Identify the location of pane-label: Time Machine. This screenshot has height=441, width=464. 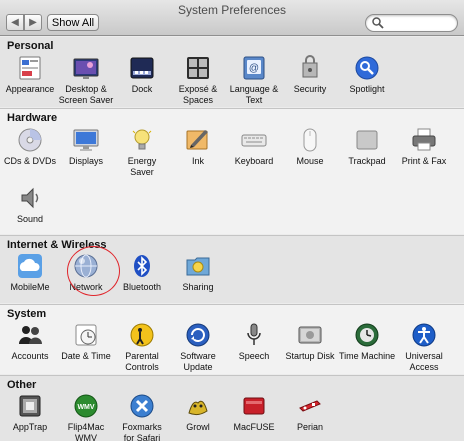
(367, 356).